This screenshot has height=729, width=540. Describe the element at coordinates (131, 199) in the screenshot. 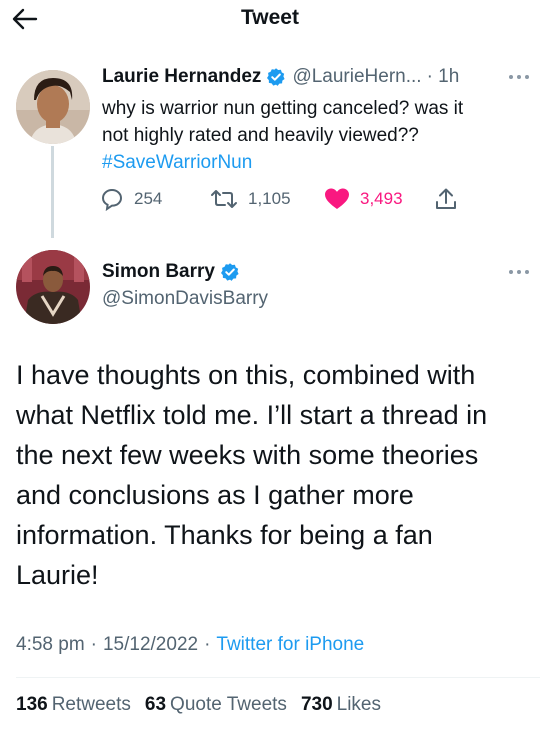

I see `reply-button: 254` at that location.